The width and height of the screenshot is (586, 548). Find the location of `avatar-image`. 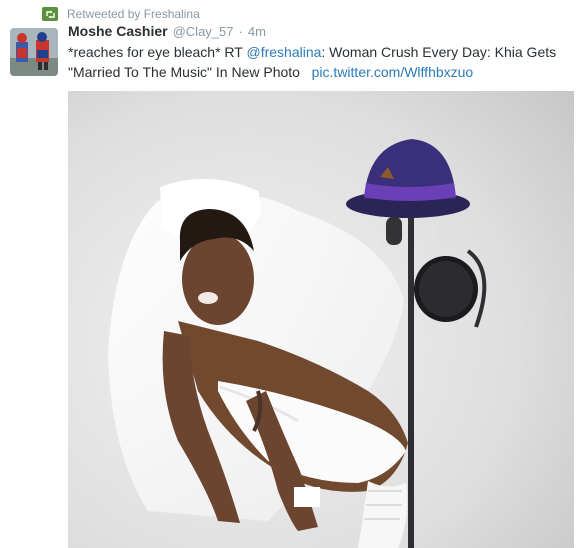

avatar-image is located at coordinates (34, 52).